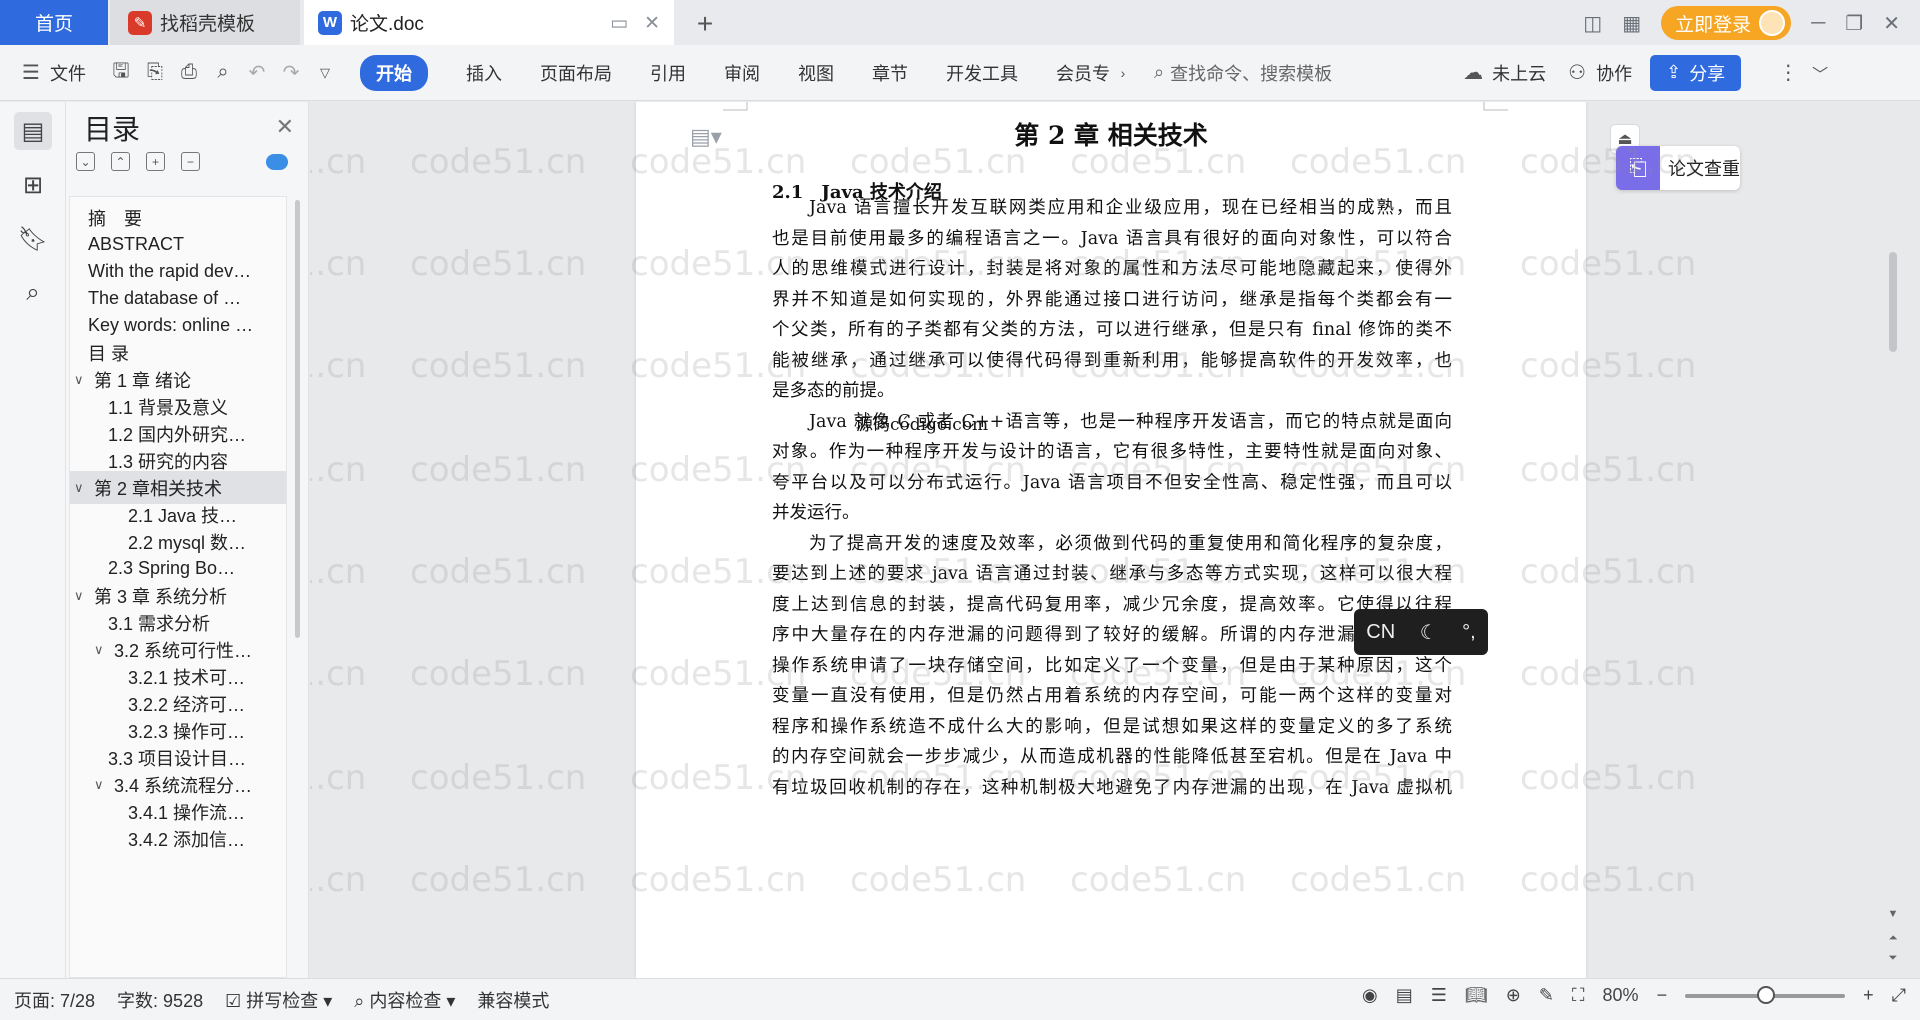  I want to click on export-pdf-icon: ⎘, so click(155, 73).